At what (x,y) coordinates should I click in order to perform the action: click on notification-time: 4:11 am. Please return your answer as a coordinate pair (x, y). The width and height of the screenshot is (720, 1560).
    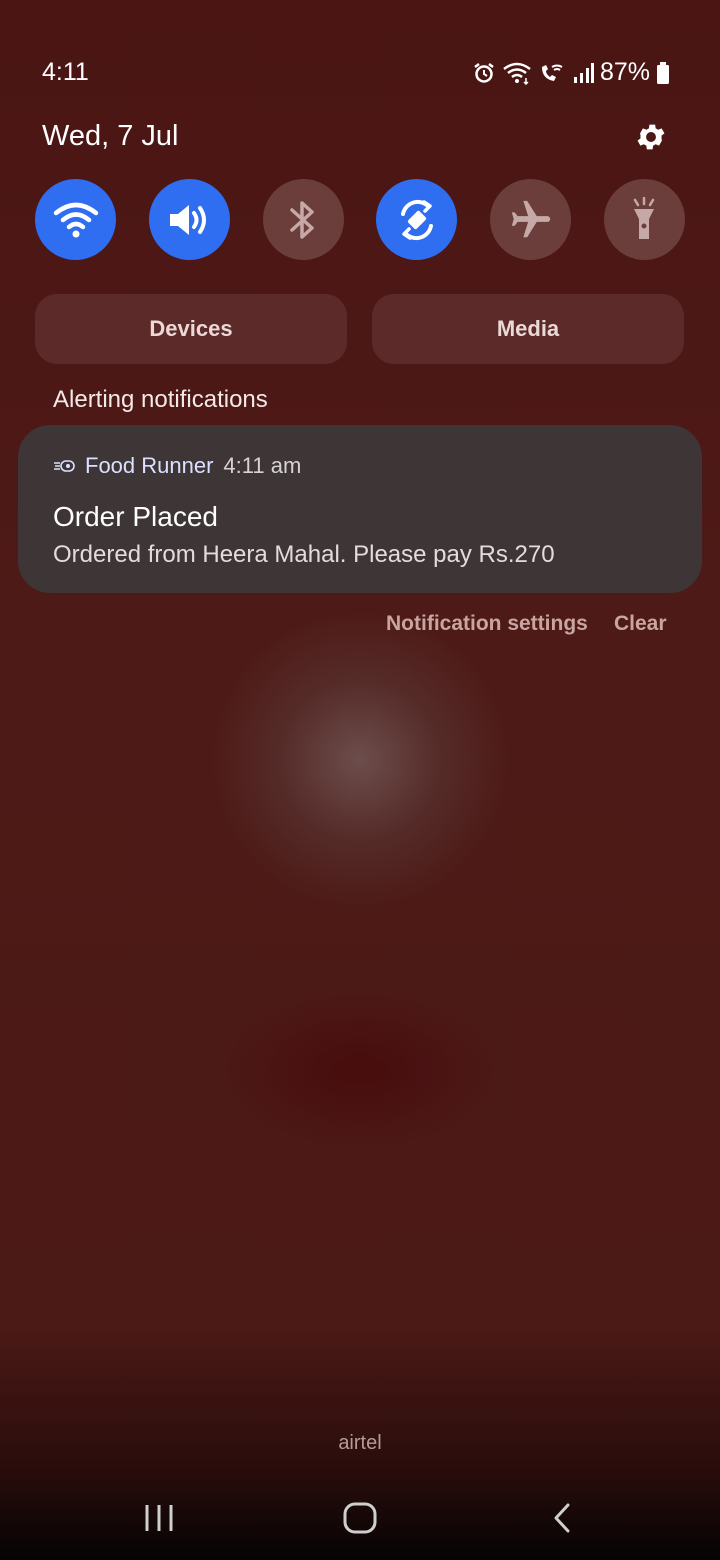
    Looking at the image, I should click on (262, 465).